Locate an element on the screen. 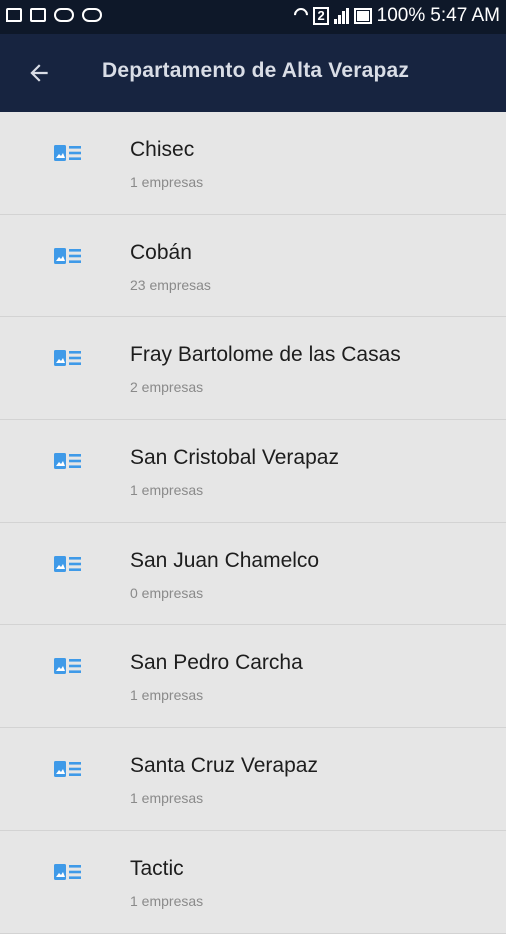 This screenshot has height=934, width=506. list-item: Fray Bartolome de las Casas 2 empresas is located at coordinates (253, 369).